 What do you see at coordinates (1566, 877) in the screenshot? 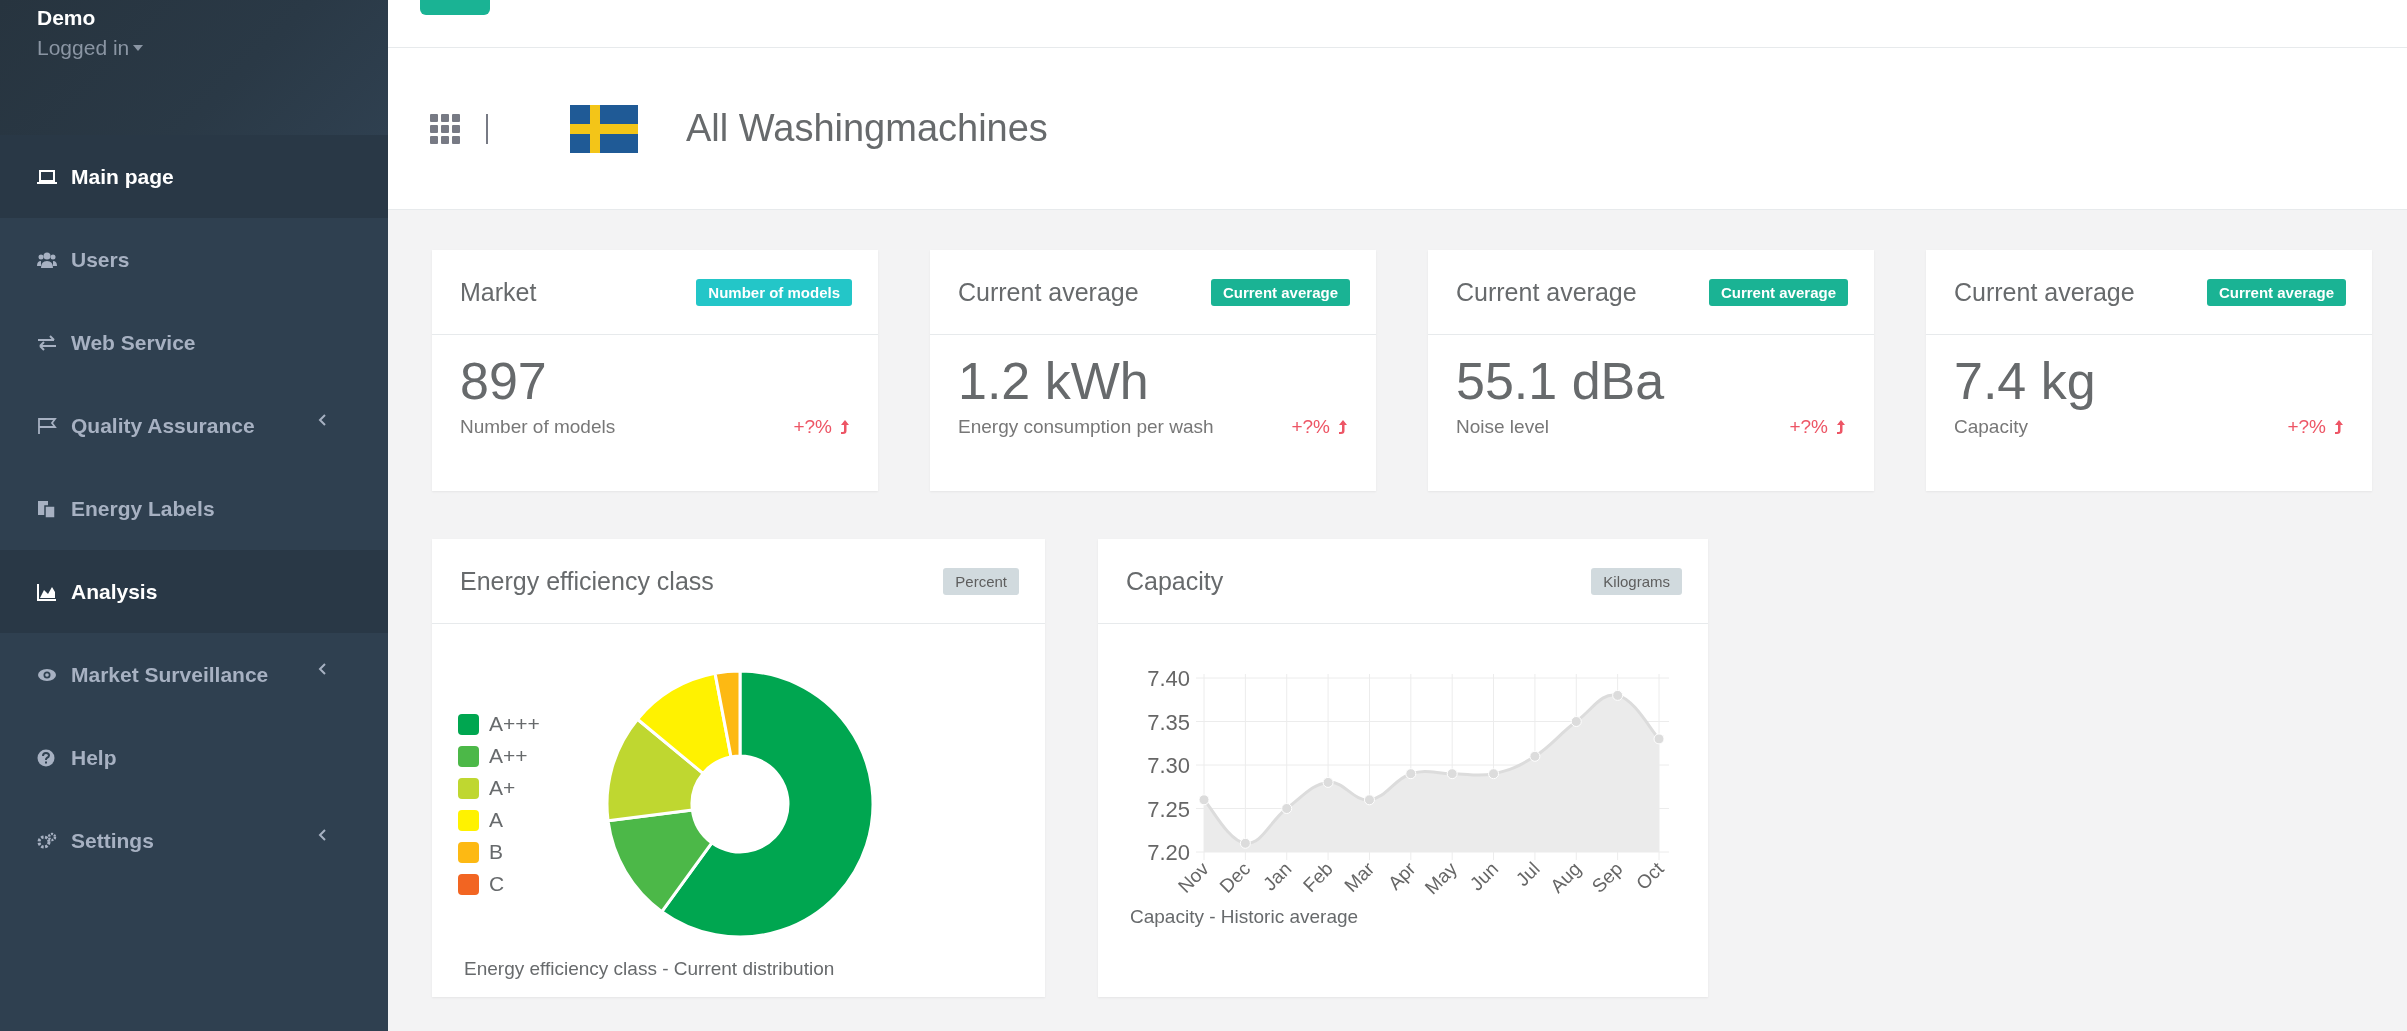
I see `x-tick-label: Aug` at bounding box center [1566, 877].